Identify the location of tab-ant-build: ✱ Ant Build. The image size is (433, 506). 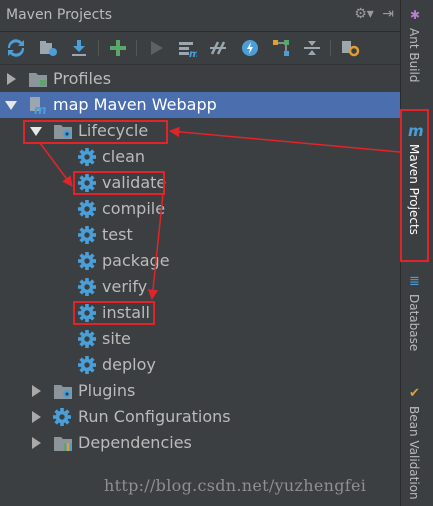
(417, 52).